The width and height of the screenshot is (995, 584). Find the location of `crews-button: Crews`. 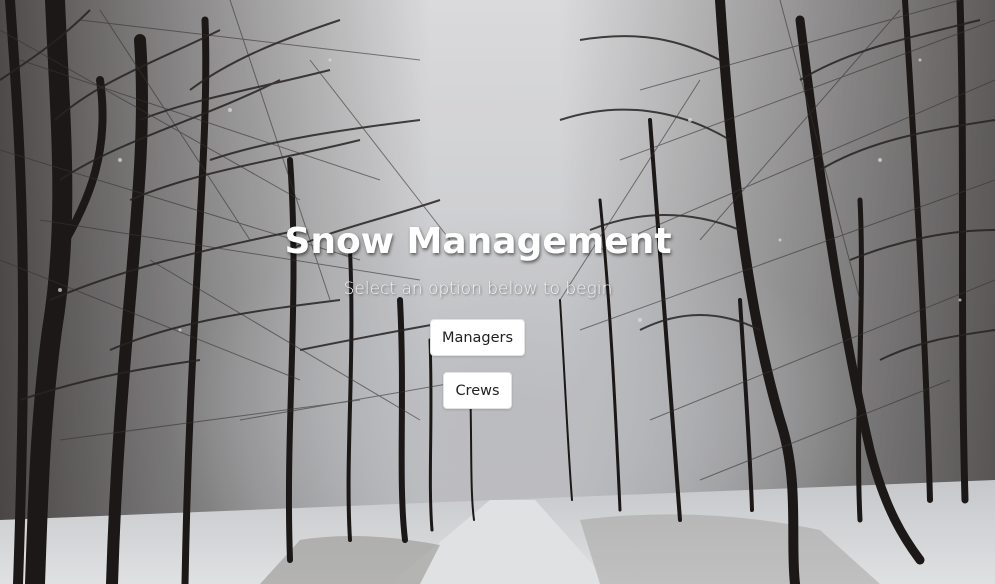

crews-button: Crews is located at coordinates (477, 390).